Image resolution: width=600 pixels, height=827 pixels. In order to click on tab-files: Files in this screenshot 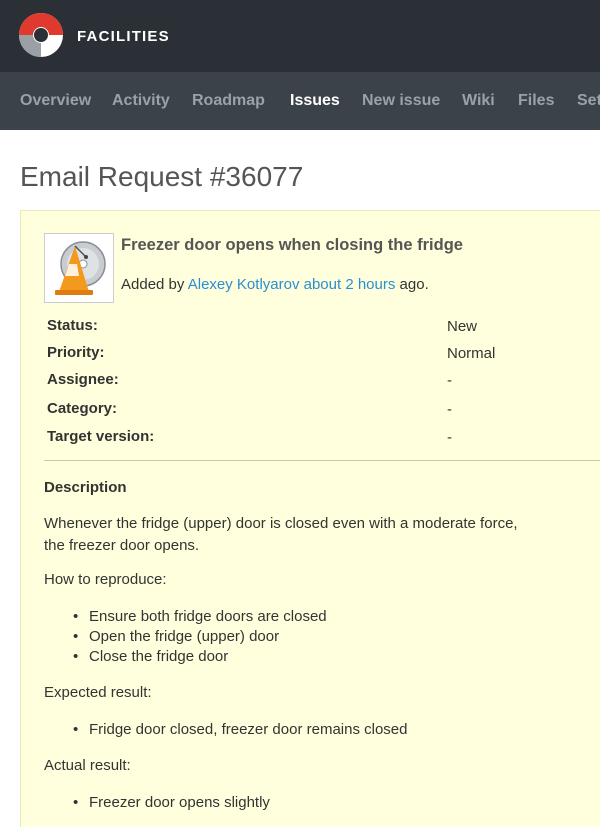, I will do `click(536, 101)`.